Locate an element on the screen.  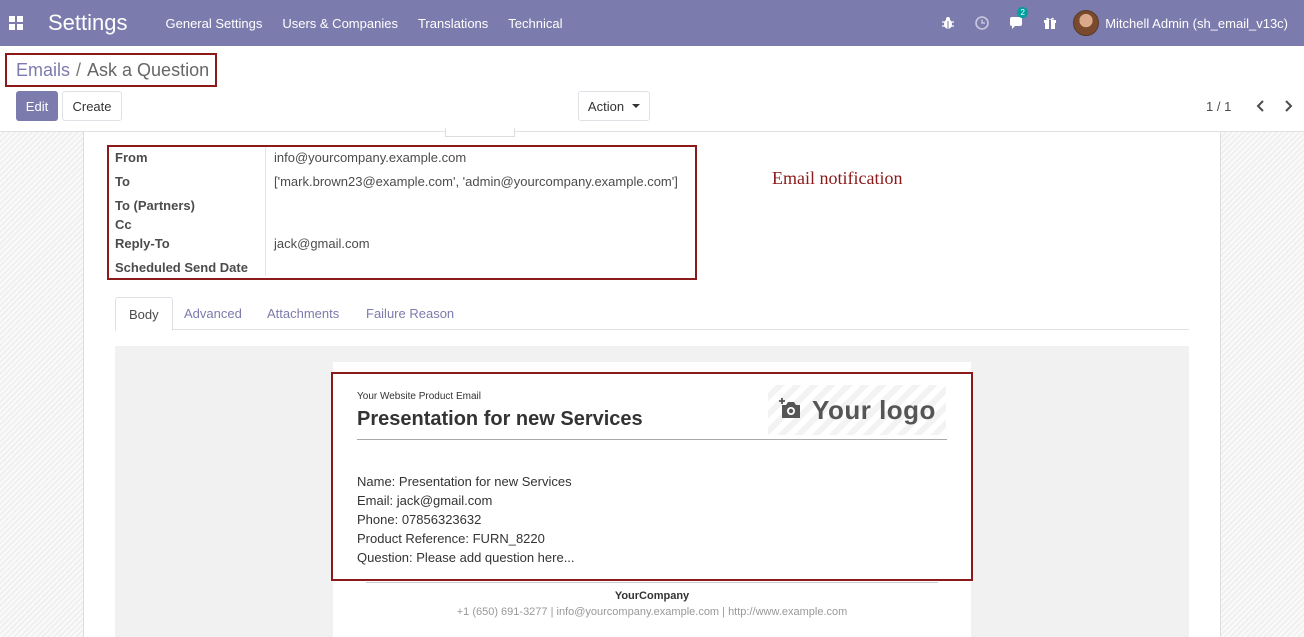
tab-failure-reason: Failure Reason is located at coordinates (410, 313).